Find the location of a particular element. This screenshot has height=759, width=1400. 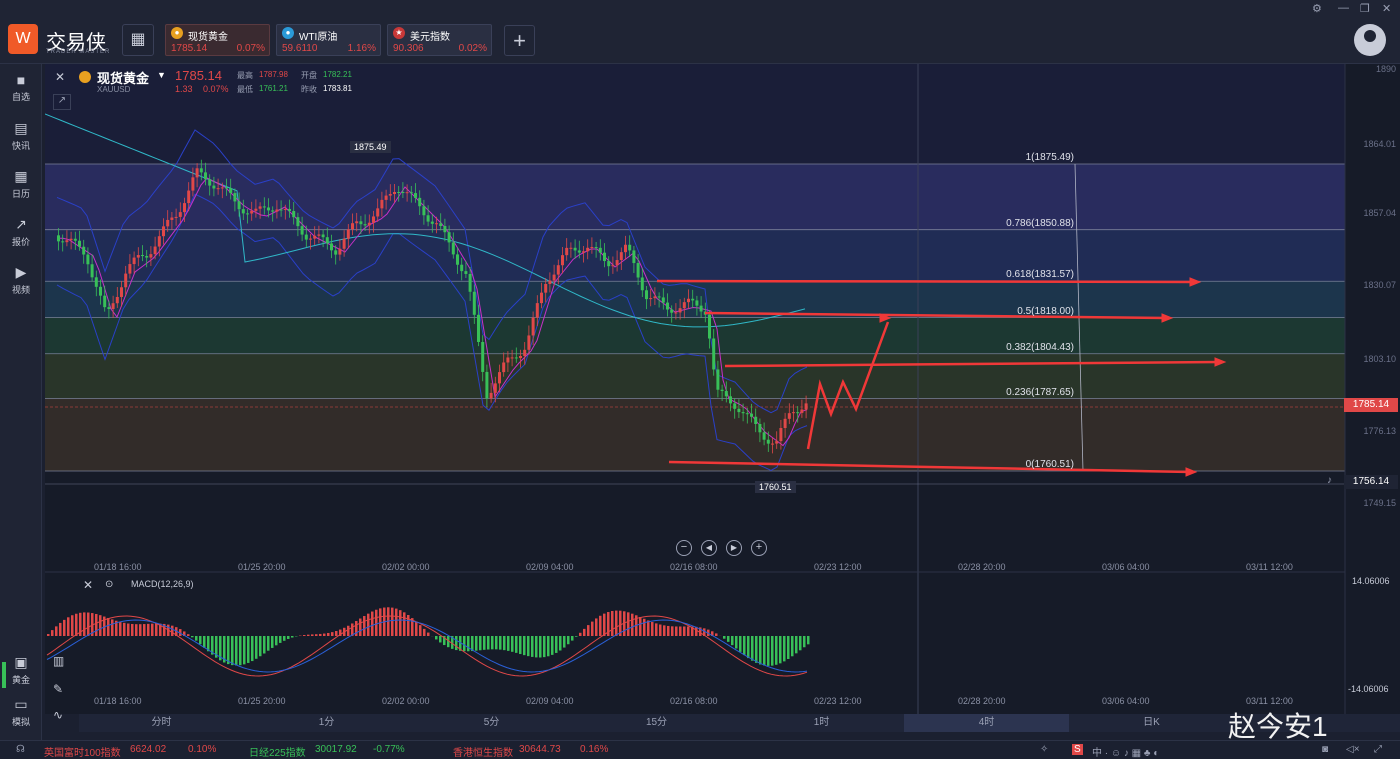

timeframe-tab: 1时 is located at coordinates (821, 723).